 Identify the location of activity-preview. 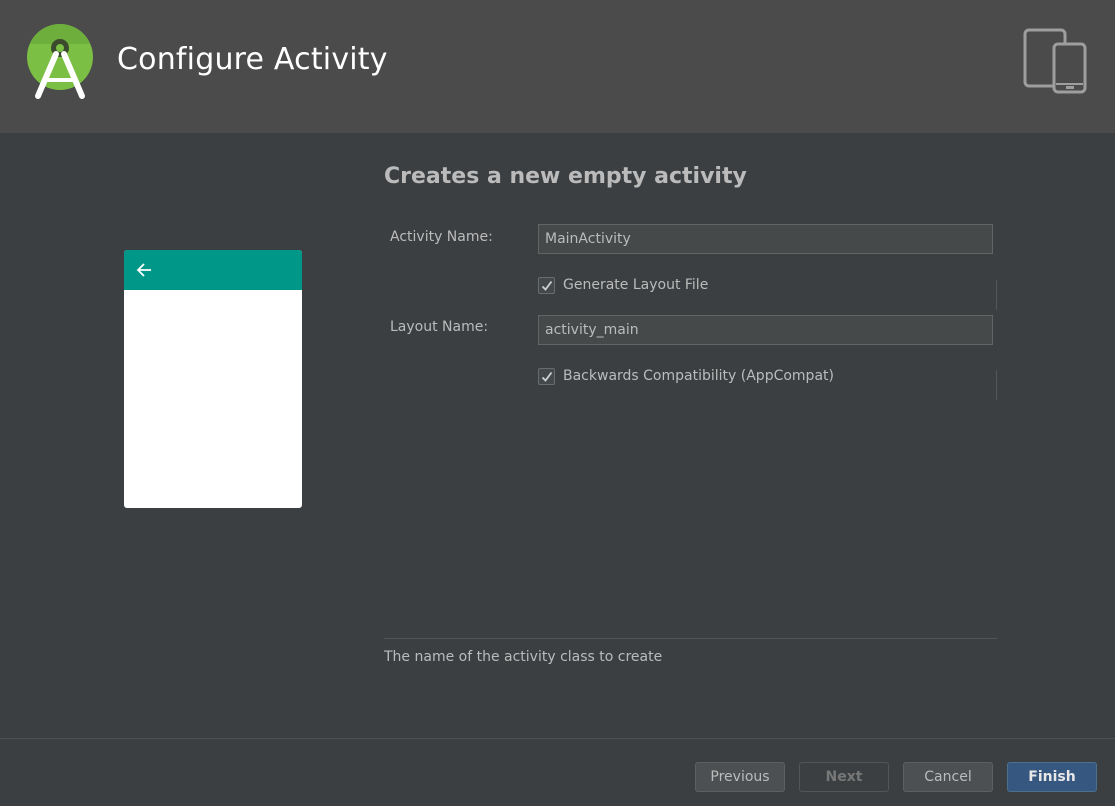
(213, 379).